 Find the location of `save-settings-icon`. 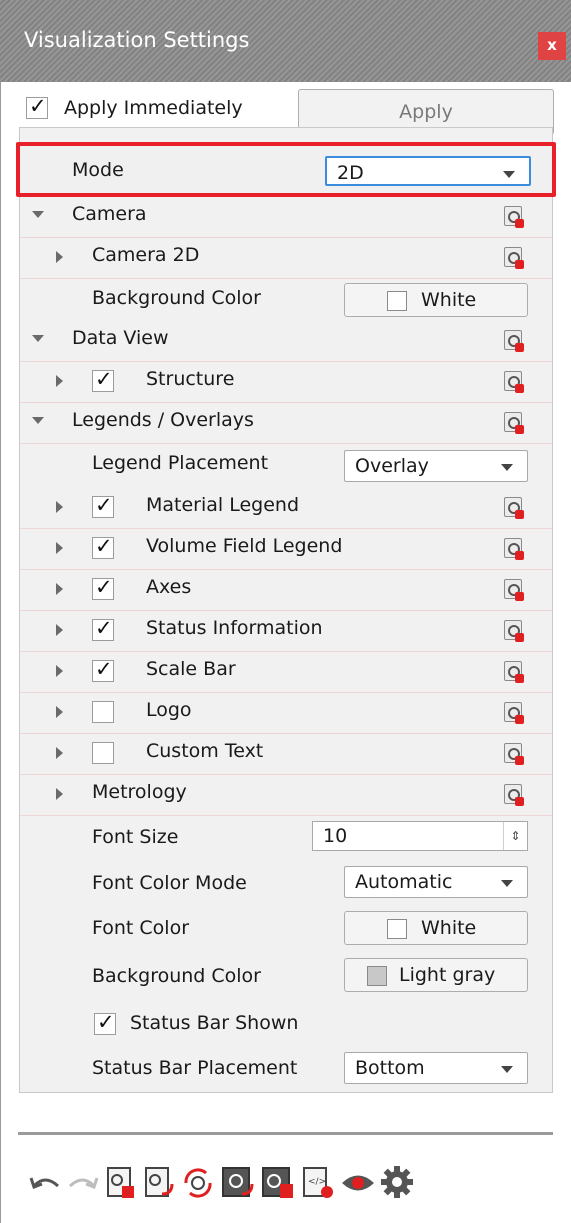

save-settings-icon is located at coordinates (238, 1183).